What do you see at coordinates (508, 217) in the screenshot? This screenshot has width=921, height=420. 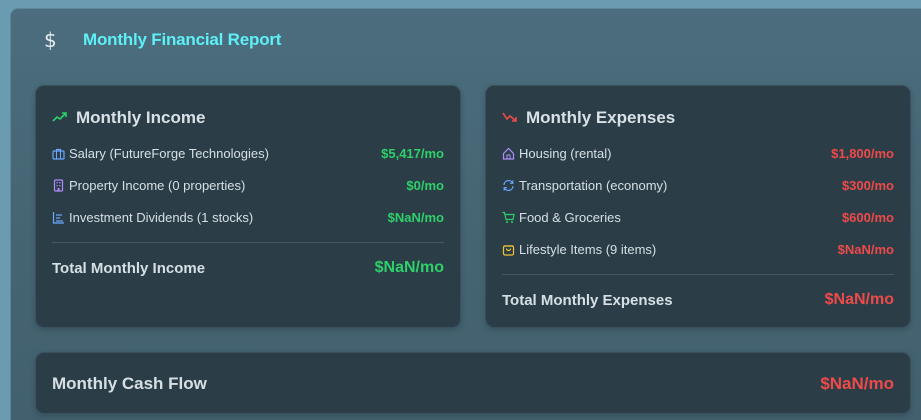 I see `cart-icon` at bounding box center [508, 217].